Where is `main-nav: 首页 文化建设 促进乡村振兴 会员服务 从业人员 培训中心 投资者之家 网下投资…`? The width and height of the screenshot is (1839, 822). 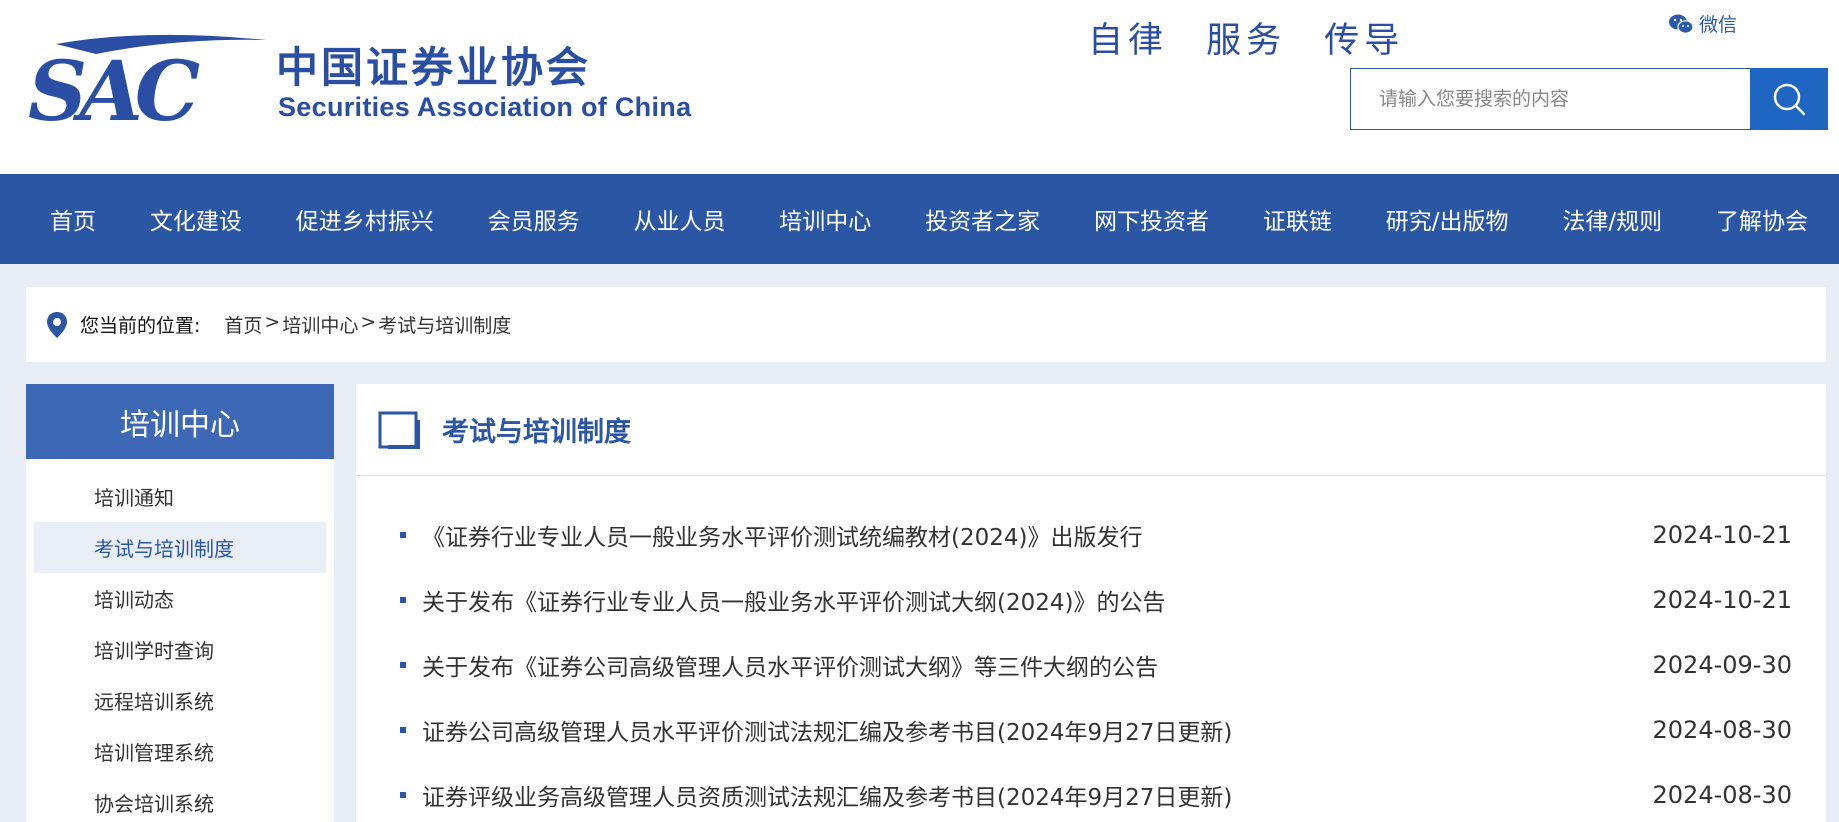 main-nav: 首页 文化建设 促进乡村振兴 会员服务 从业人员 培训中心 投资者之家 网下投资… is located at coordinates (919, 219).